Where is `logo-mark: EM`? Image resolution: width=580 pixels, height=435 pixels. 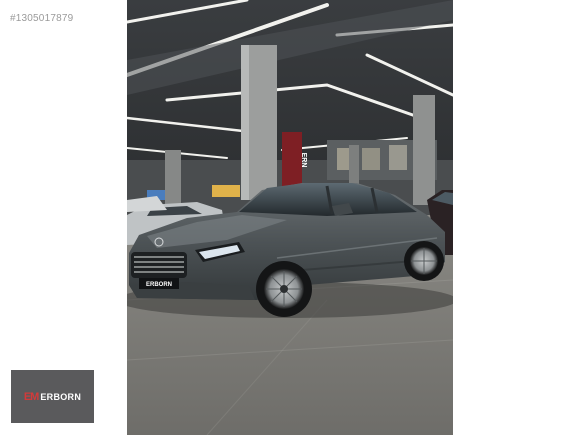
logo-mark: EM is located at coordinates (31, 396).